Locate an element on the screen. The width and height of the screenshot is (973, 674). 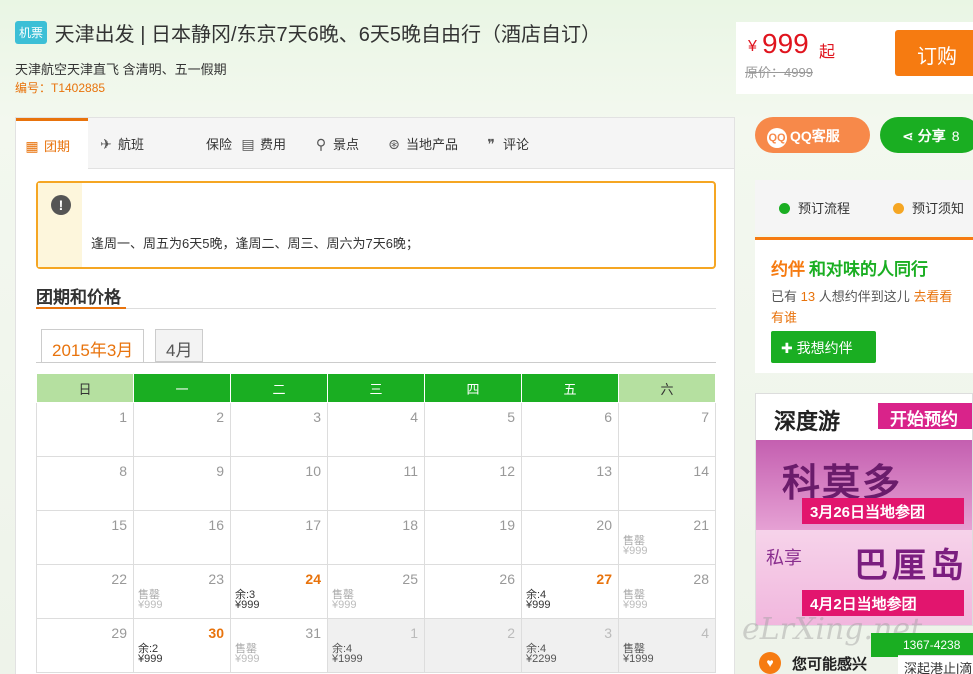
detail-tabs: ▦ 团期 ✈ 航班 保险 ▤ 费用 ⚲ 景点 ⊛ 当地产品 ❞ 评论 is located at coordinates (375, 144).